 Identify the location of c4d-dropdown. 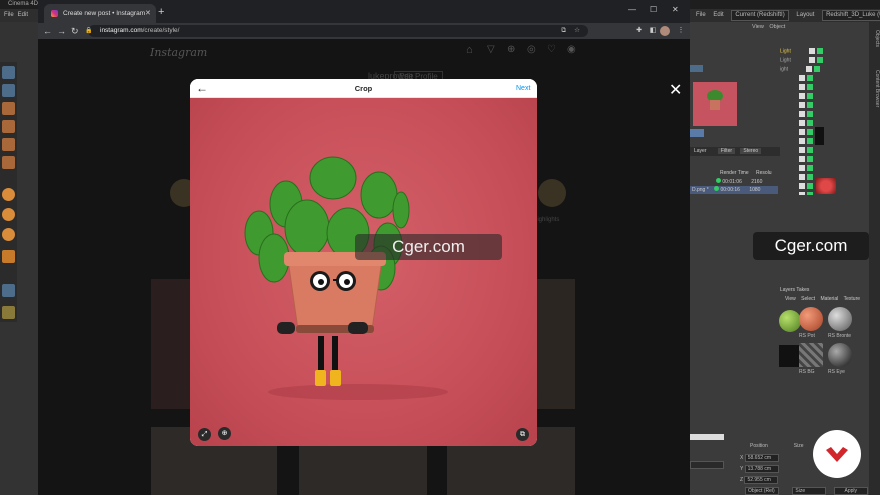
(707, 465).